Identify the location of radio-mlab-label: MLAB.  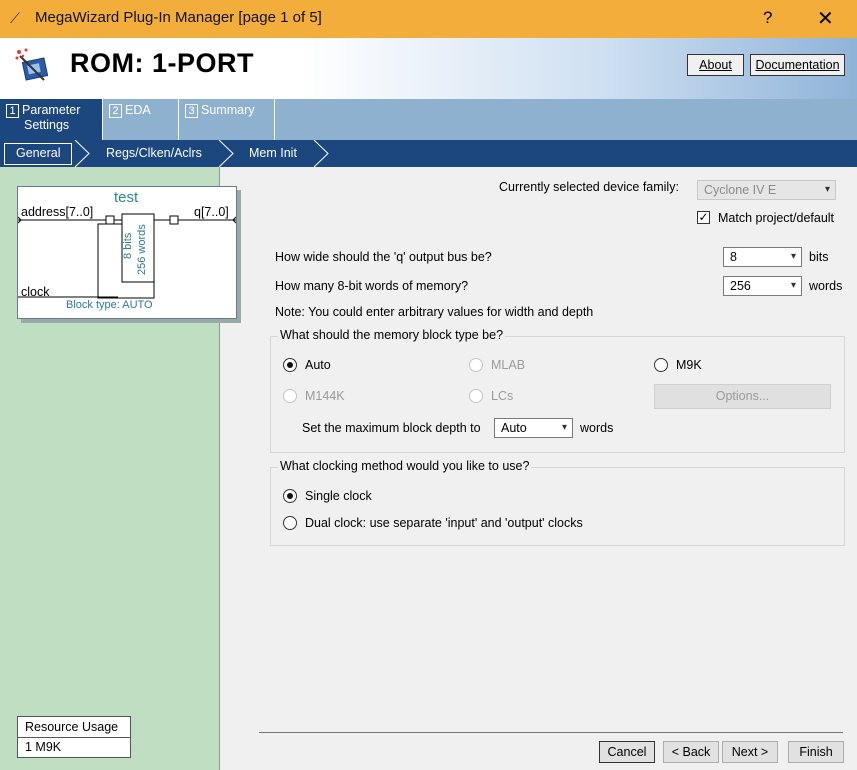
(508, 365).